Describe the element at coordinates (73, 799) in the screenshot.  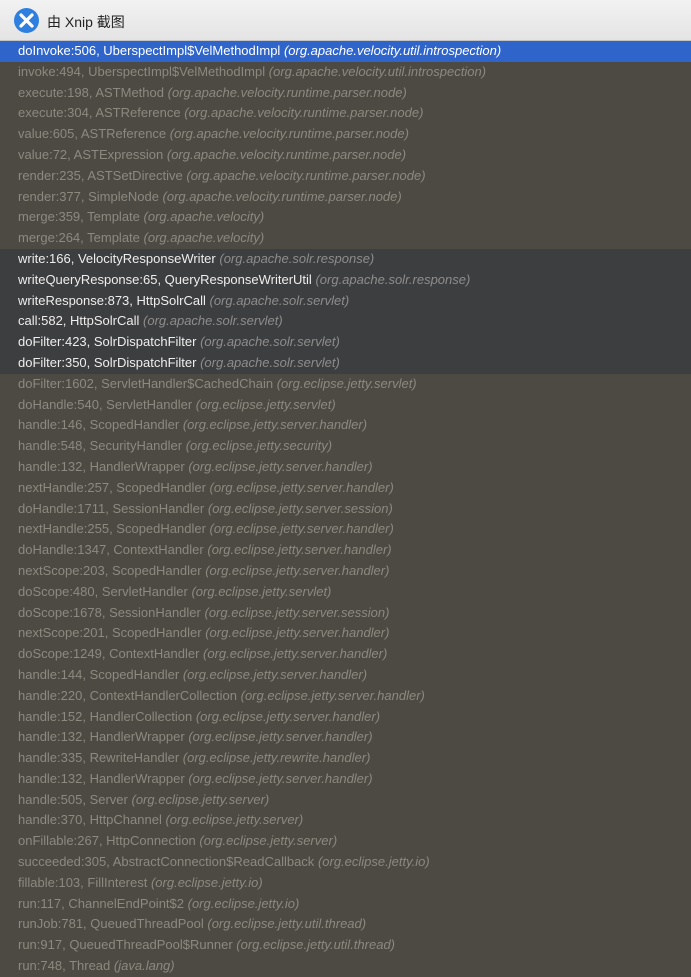
I see `frame-method: handle:505, Server` at that location.